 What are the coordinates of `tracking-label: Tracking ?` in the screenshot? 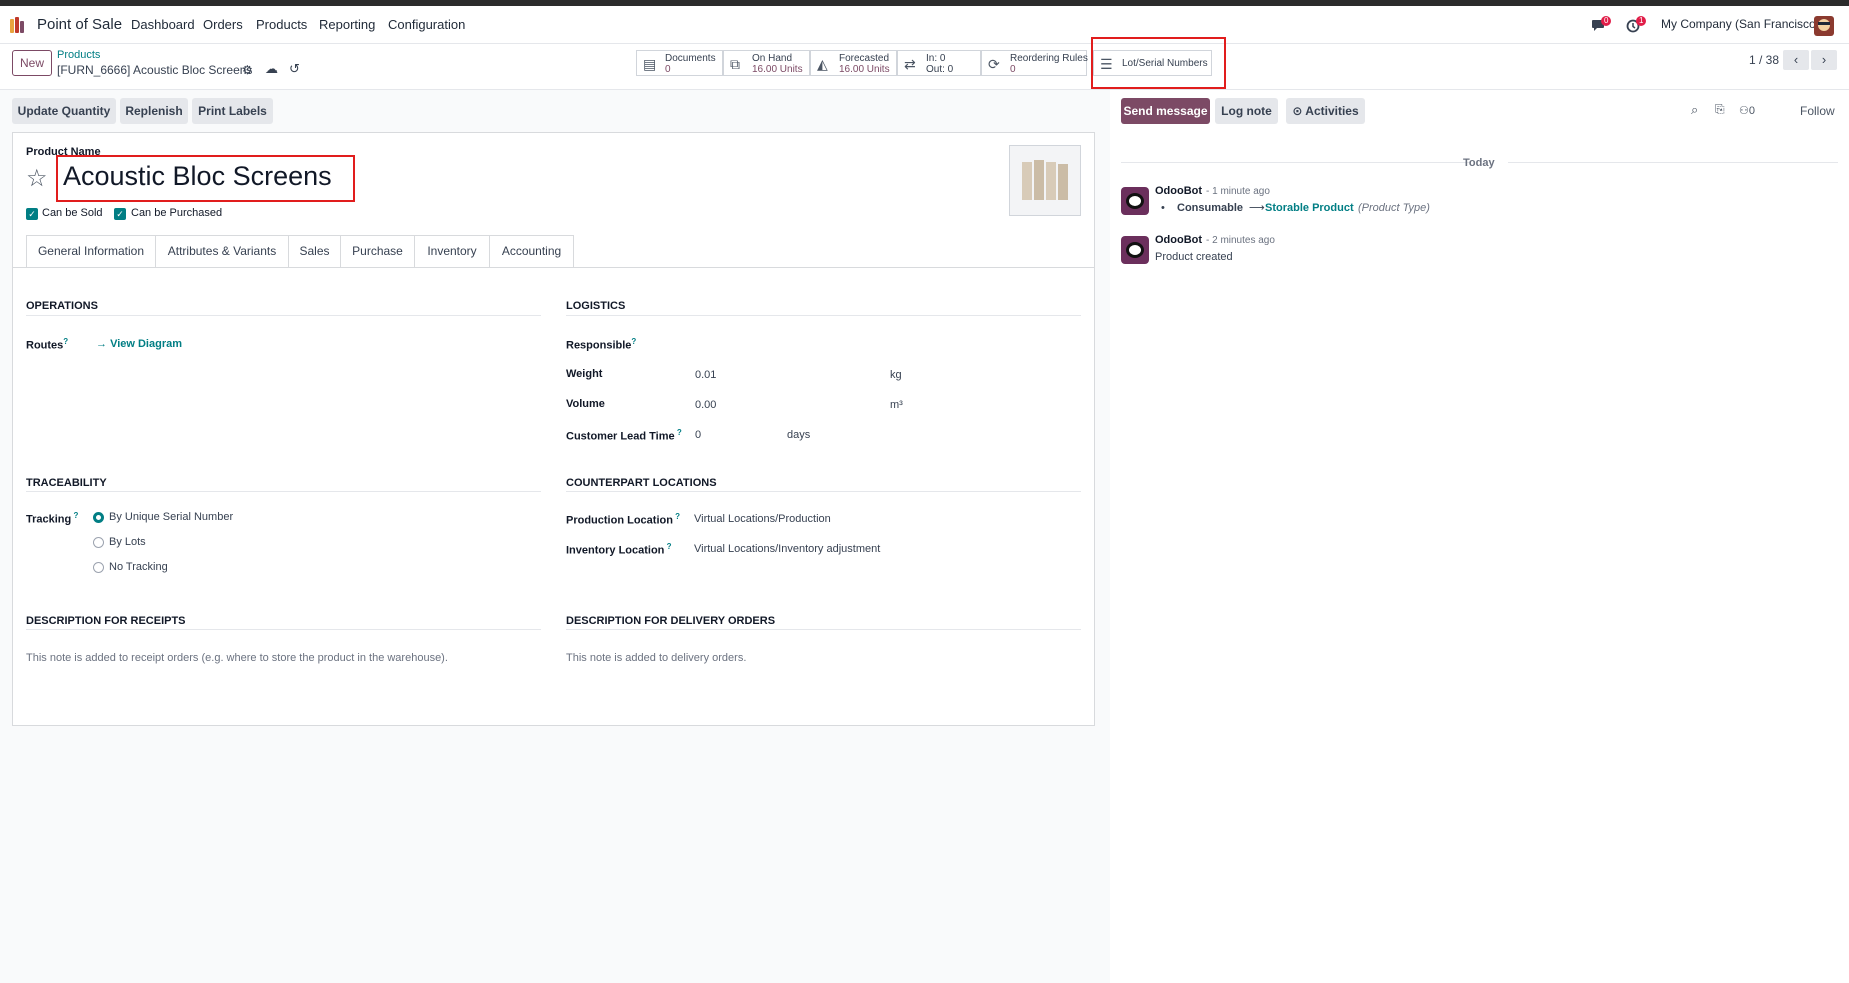 It's located at (52, 518).